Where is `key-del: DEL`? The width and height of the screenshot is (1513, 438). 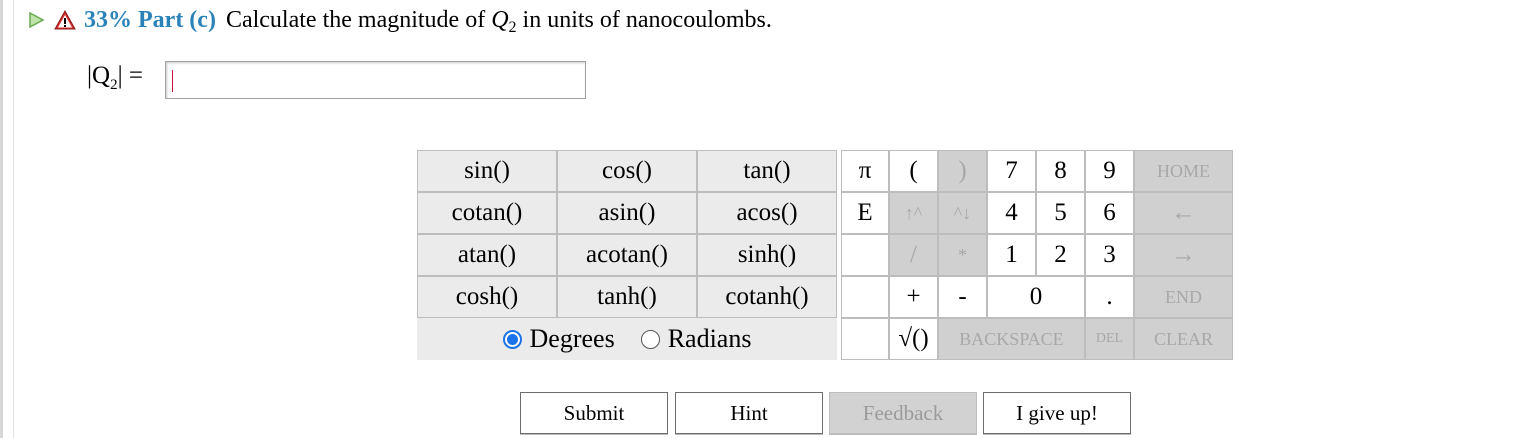
key-del: DEL is located at coordinates (1109, 339).